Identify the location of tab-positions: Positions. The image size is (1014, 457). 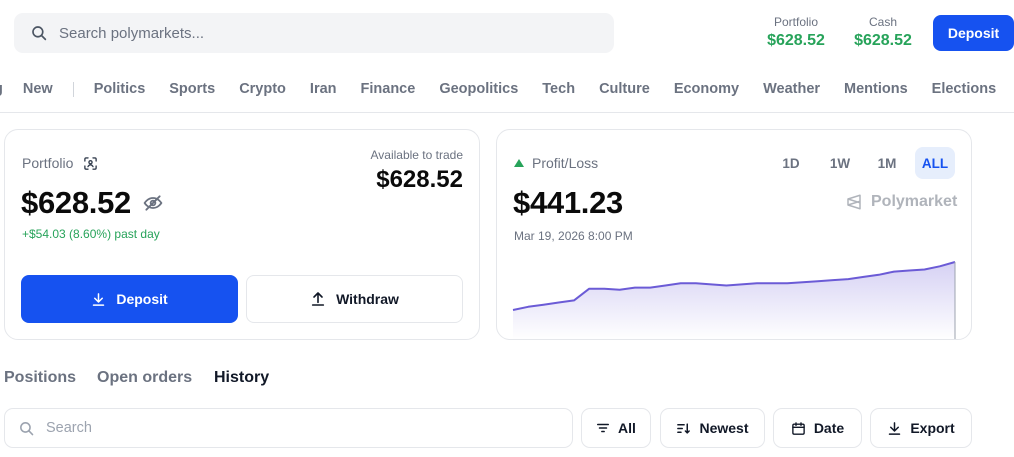
(40, 378).